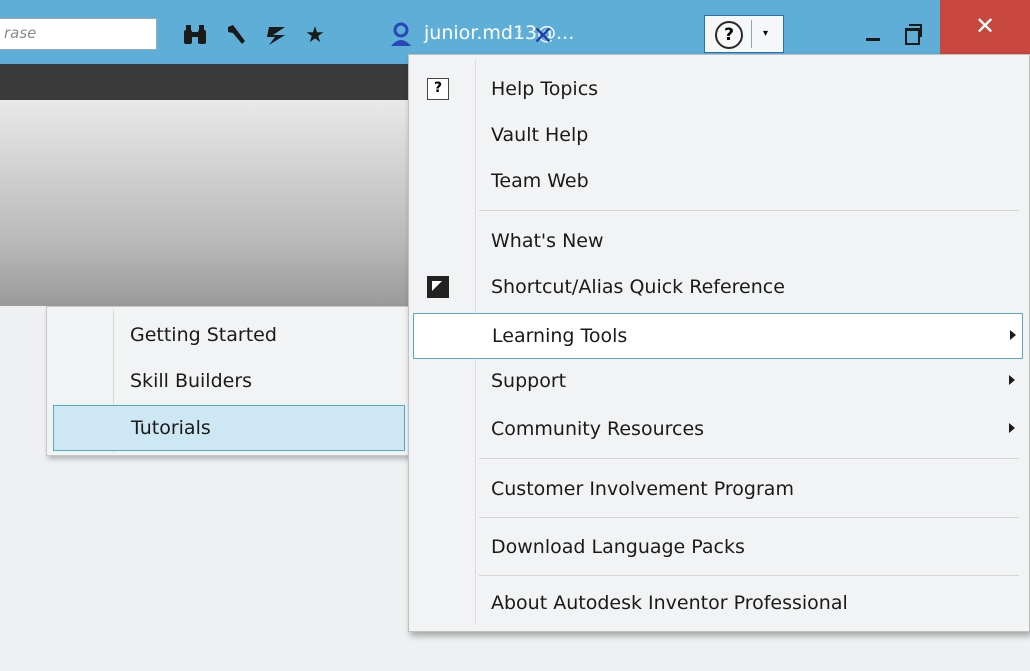 The height and width of the screenshot is (671, 1030). I want to click on menu-item-download-language-packs: Download Language Packs, so click(718, 548).